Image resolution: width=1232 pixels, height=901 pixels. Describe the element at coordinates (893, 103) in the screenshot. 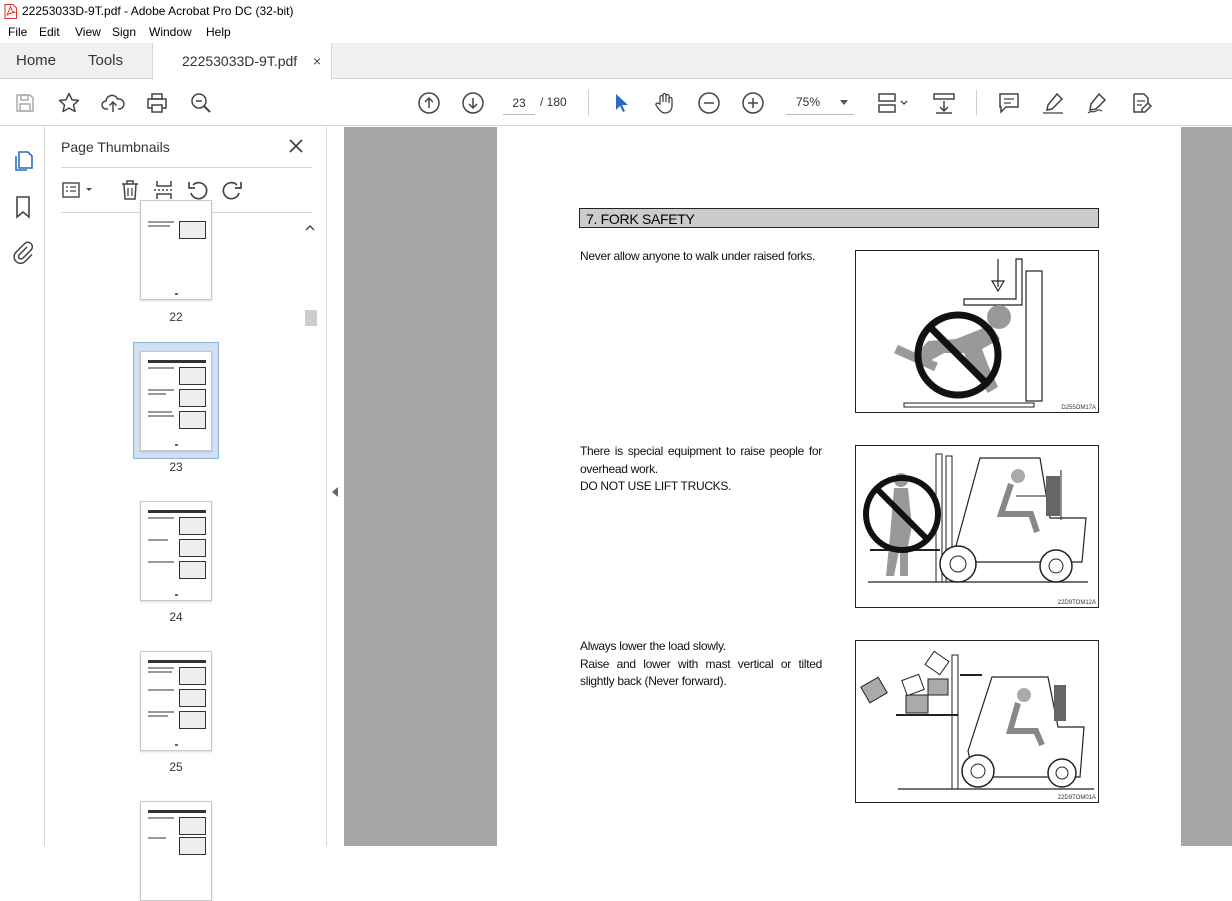

I see `page-display-icon` at that location.